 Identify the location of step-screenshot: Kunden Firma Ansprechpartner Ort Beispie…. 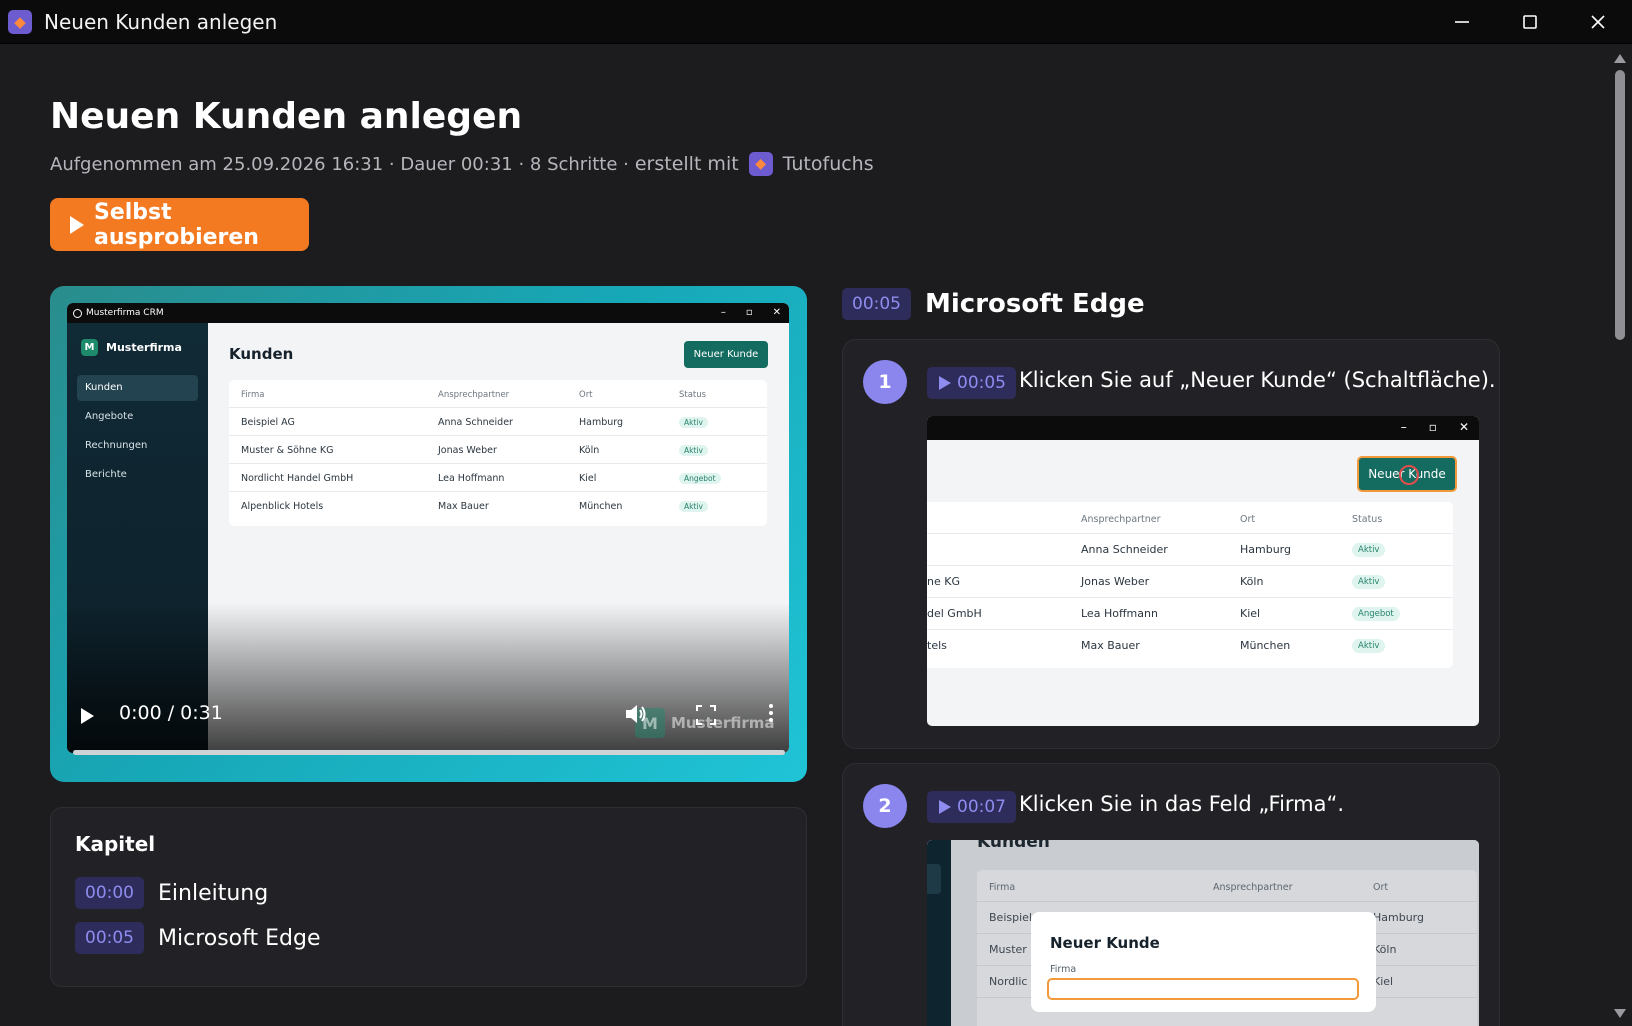
(1203, 933).